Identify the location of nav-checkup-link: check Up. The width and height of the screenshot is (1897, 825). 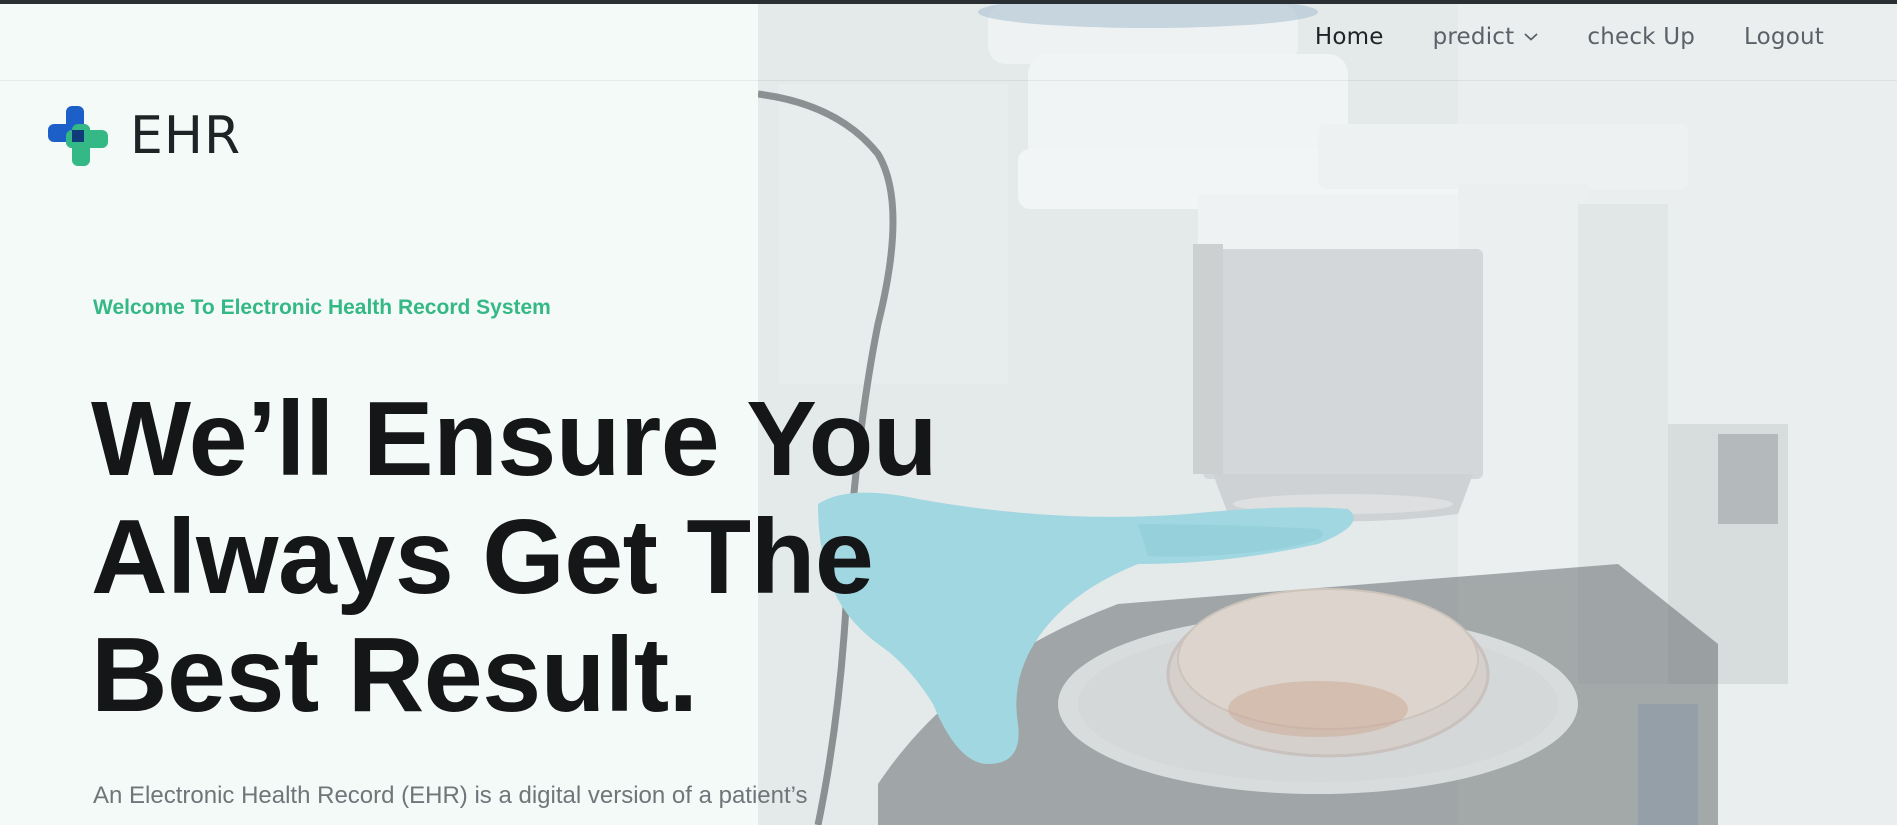
(1641, 37).